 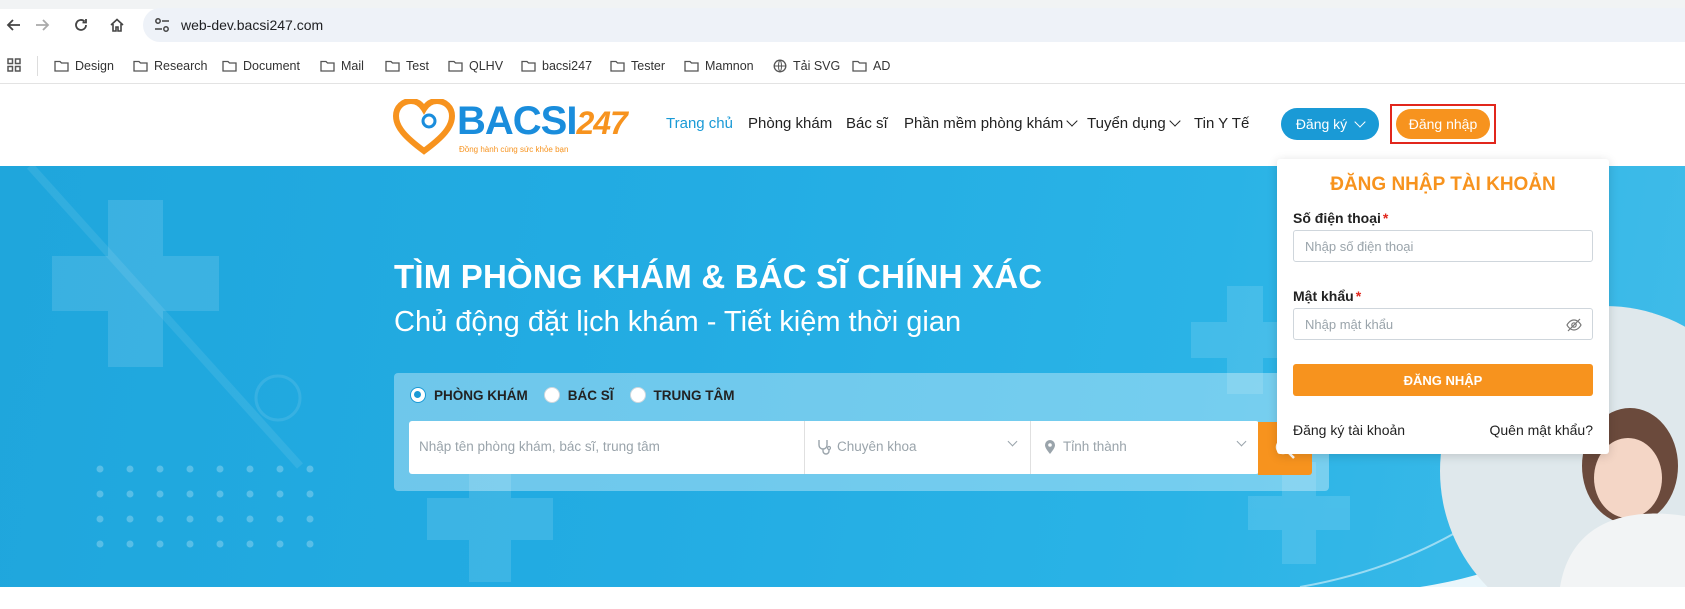 What do you see at coordinates (418, 395) in the screenshot?
I see `radio-checked-icon` at bounding box center [418, 395].